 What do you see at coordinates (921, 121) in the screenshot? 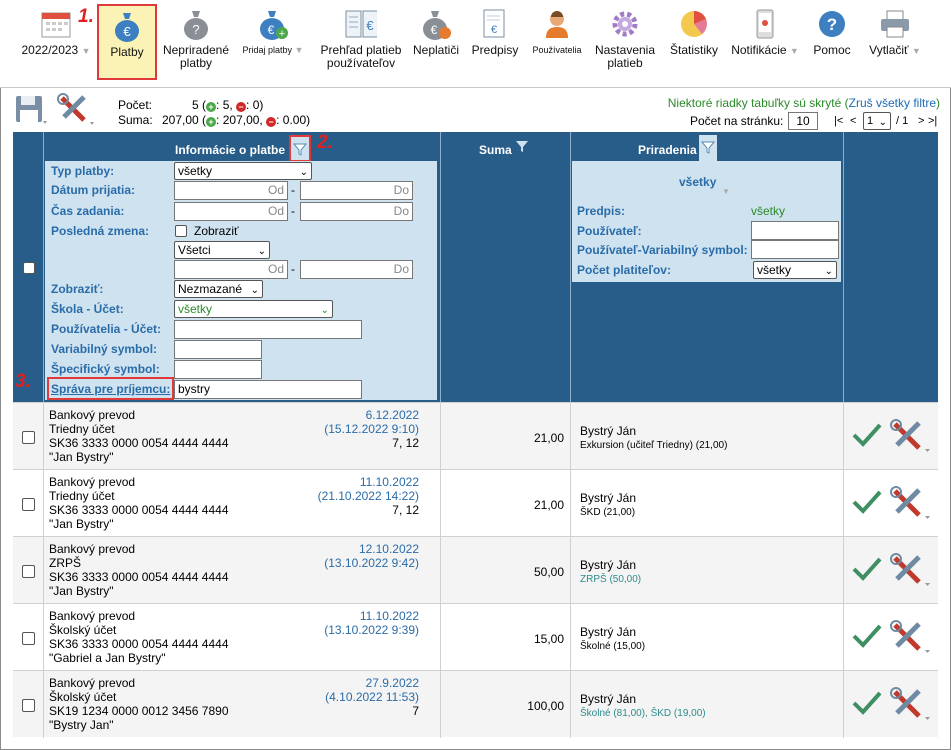
I see `page-next-button: >` at bounding box center [921, 121].